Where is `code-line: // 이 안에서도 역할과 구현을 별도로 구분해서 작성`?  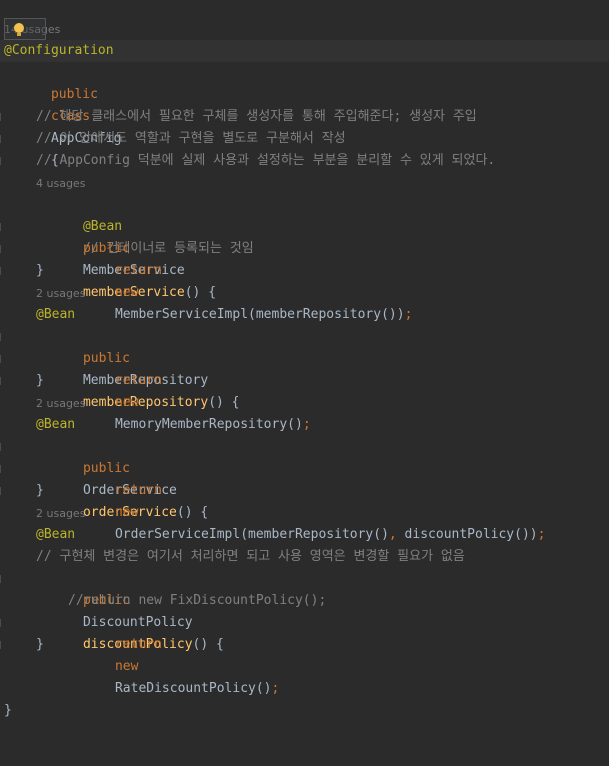
code-line: // 이 안에서도 역할과 구현을 별도로 구분해서 작성 is located at coordinates (304, 139).